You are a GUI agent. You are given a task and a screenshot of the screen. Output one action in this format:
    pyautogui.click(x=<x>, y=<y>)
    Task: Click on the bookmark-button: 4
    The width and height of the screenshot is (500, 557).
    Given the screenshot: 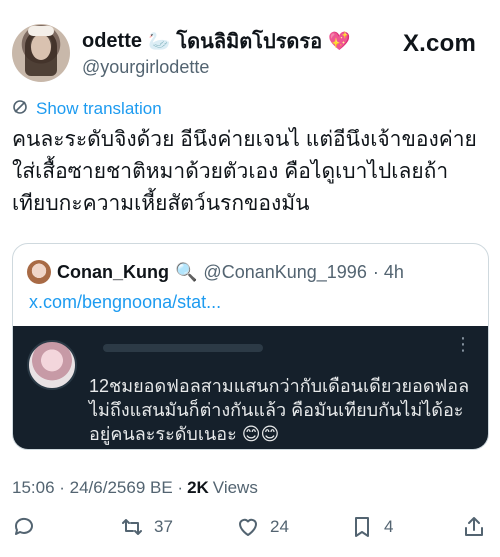 What is the action you would take?
    pyautogui.click(x=371, y=527)
    